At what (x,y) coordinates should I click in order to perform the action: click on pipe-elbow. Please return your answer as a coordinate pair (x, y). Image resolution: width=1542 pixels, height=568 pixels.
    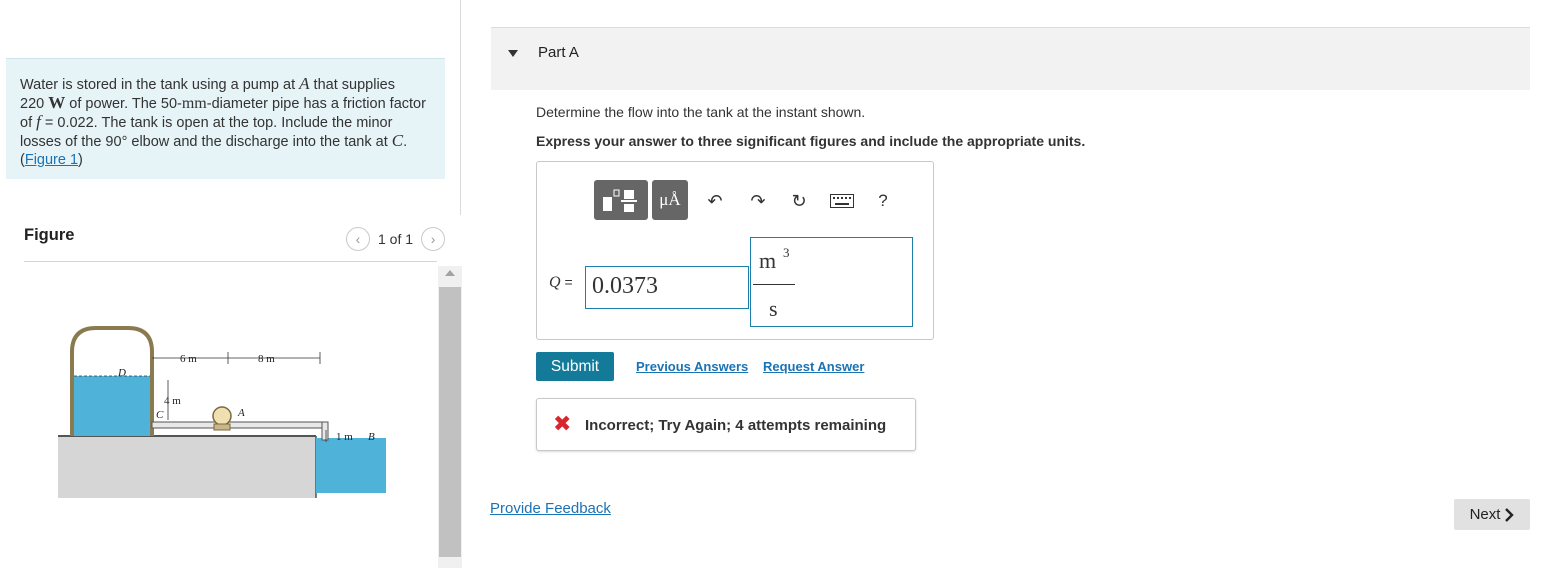
    Looking at the image, I should click on (325, 431).